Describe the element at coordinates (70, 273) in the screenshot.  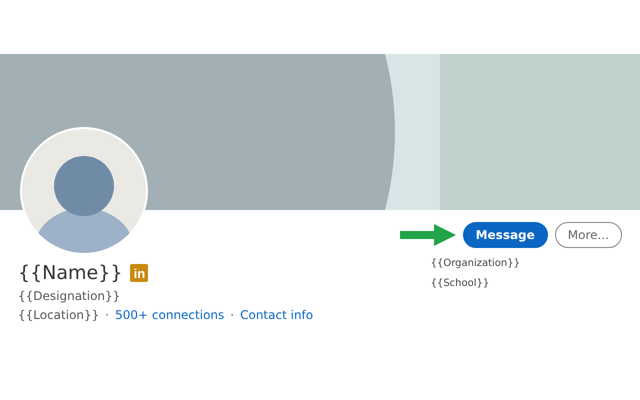
I see `profile-name: {{Name}}` at that location.